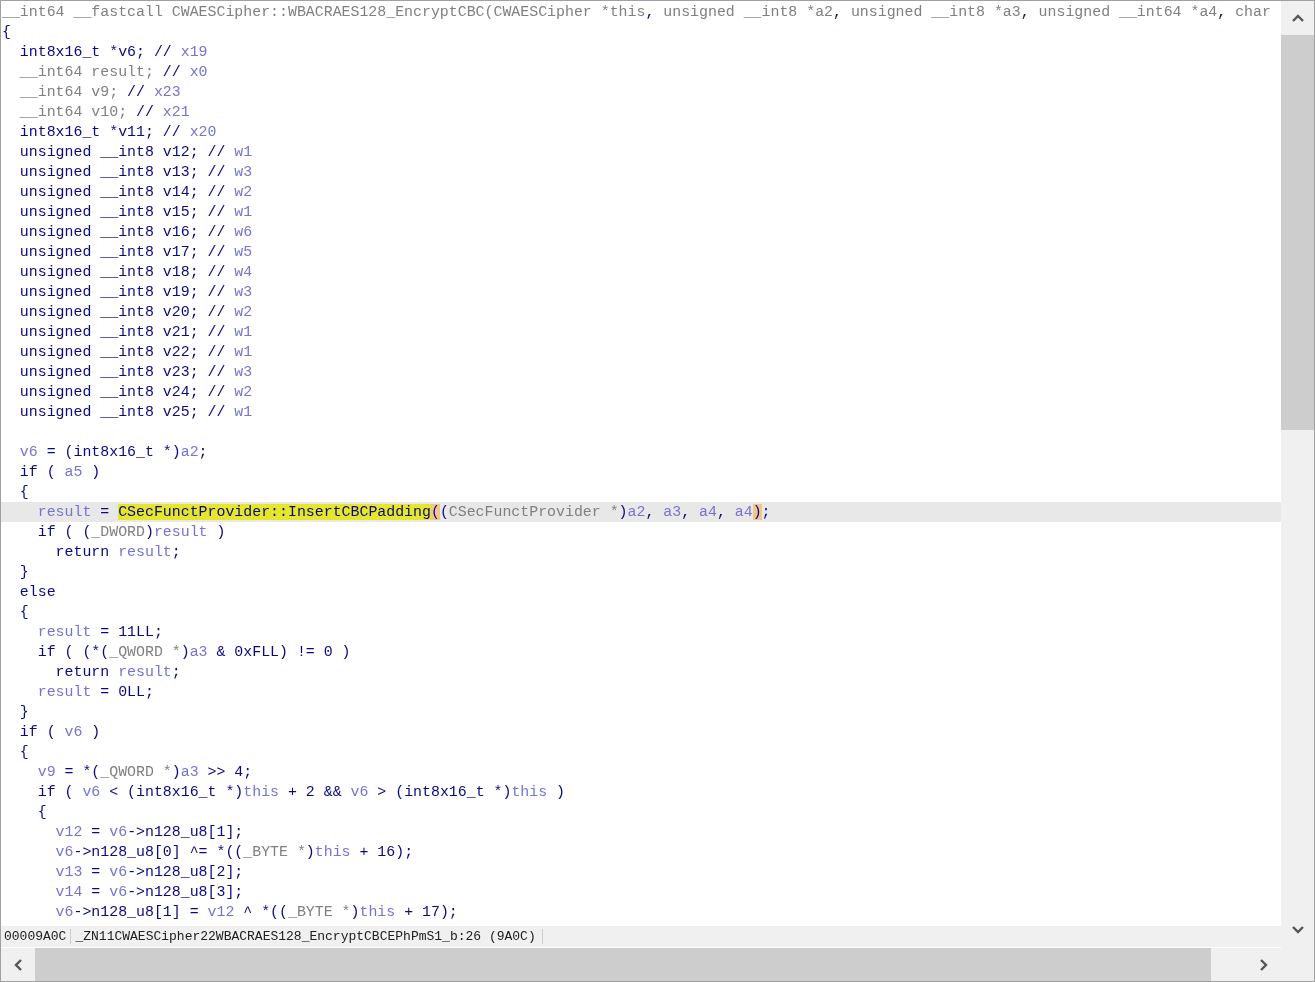  Describe the element at coordinates (136, 392) in the screenshot. I see `code-line: unsigned __int8 v24; // w2` at that location.